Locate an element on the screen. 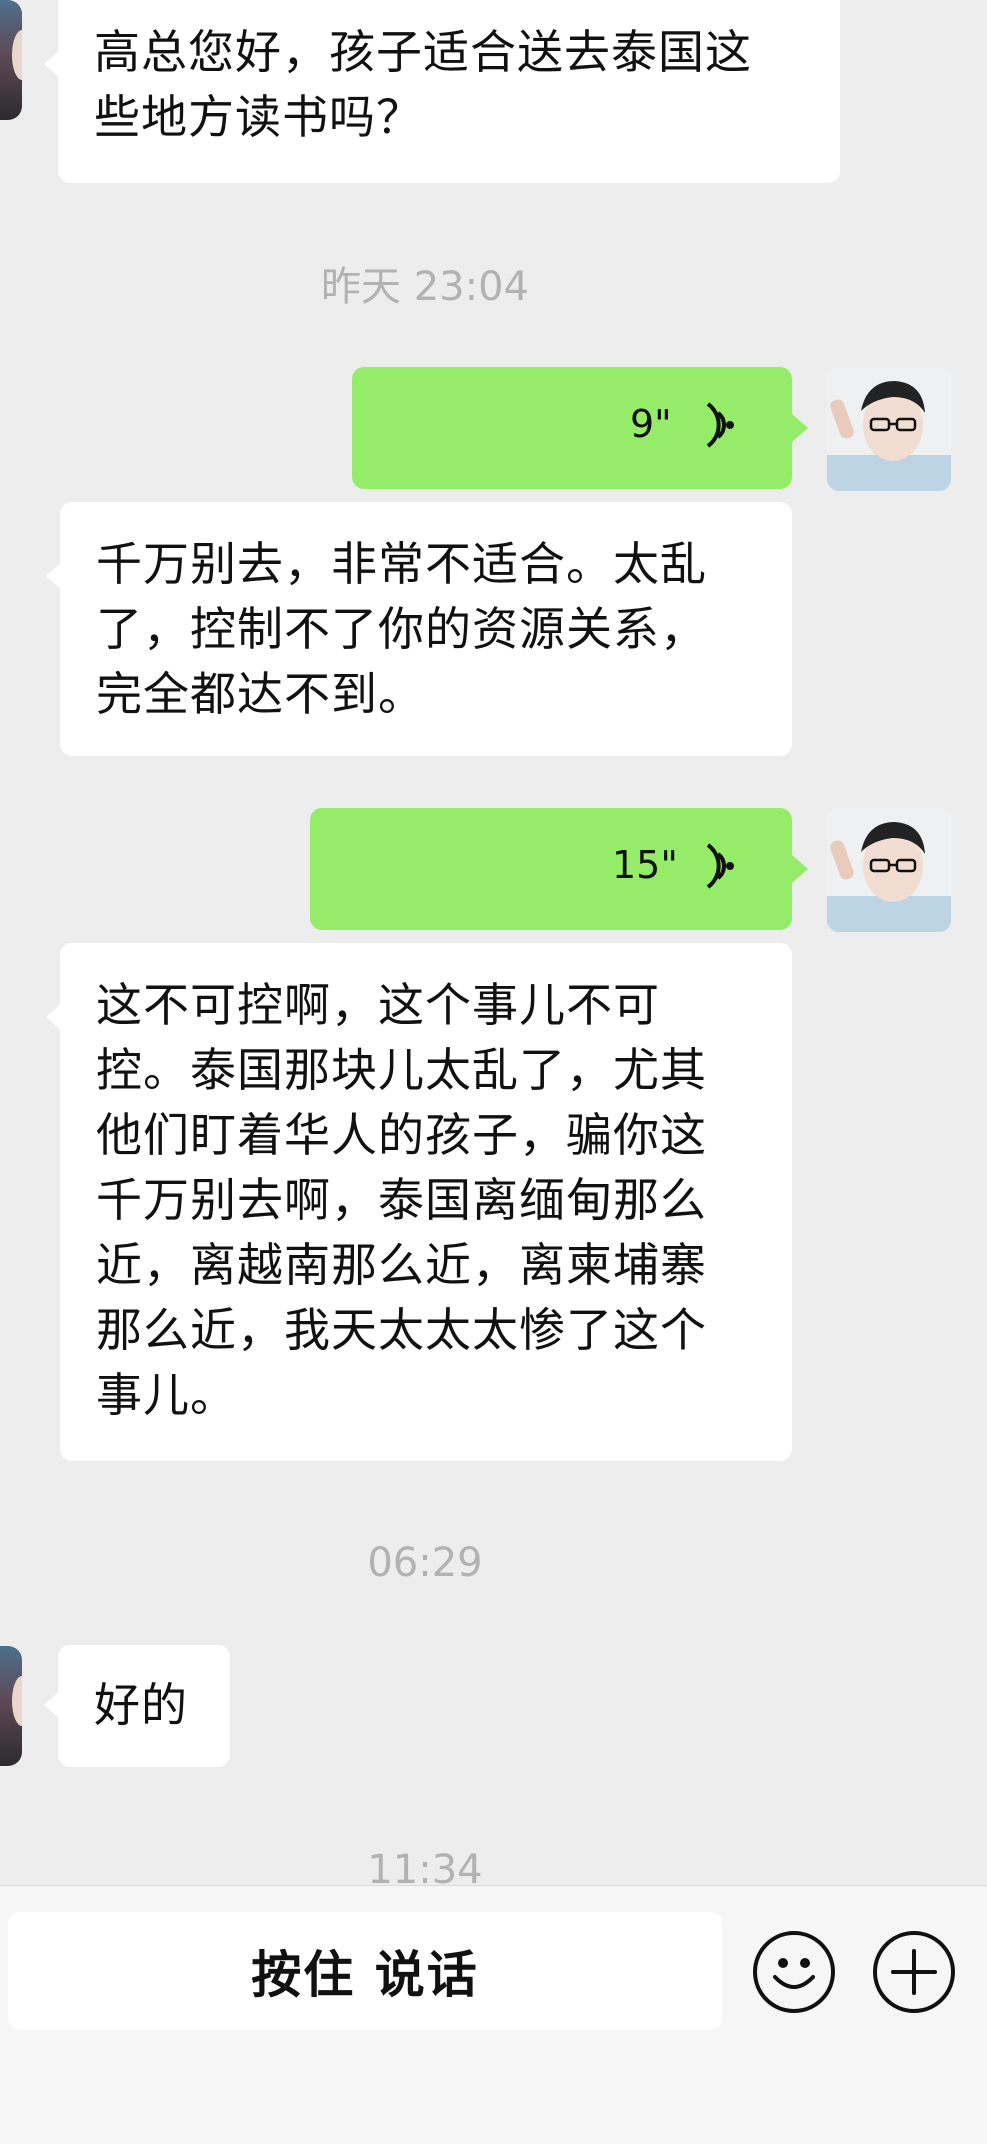 The height and width of the screenshot is (2144, 987). incoming-message-bubble: 高总您好，孩子适合送去泰国这 些地方读书吗？ is located at coordinates (442, 91).